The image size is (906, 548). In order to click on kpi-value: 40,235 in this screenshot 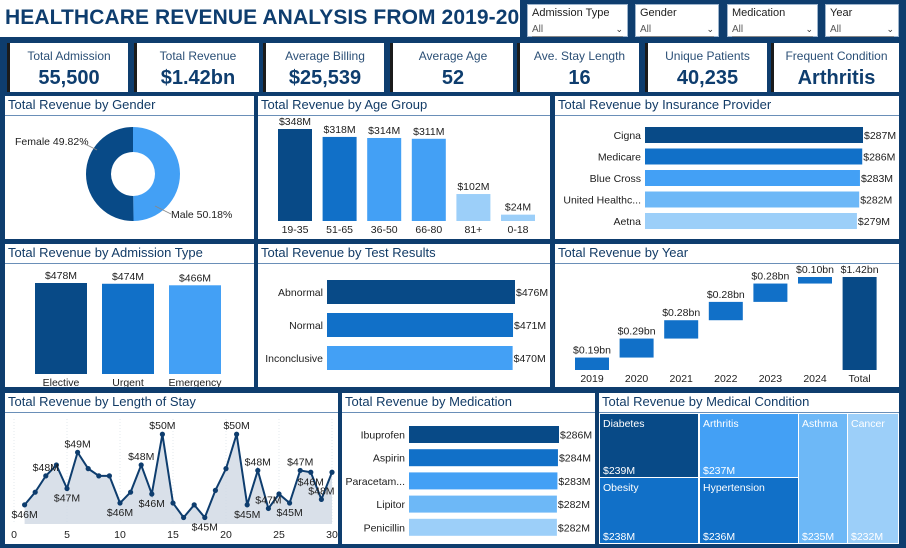, I will do `click(707, 78)`.